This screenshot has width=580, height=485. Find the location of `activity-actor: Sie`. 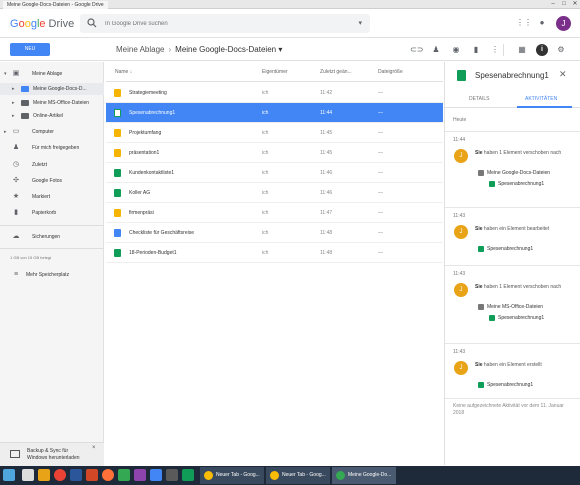

activity-actor: Sie is located at coordinates (479, 287).